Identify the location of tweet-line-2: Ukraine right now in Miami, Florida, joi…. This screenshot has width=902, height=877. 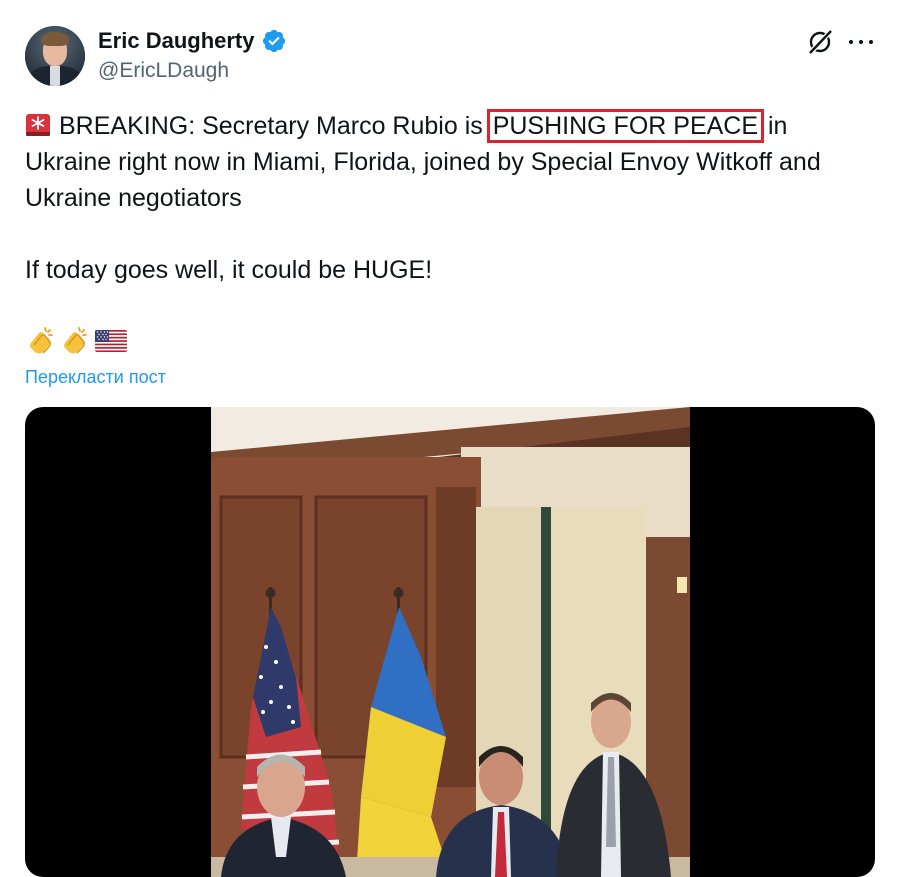
(423, 162).